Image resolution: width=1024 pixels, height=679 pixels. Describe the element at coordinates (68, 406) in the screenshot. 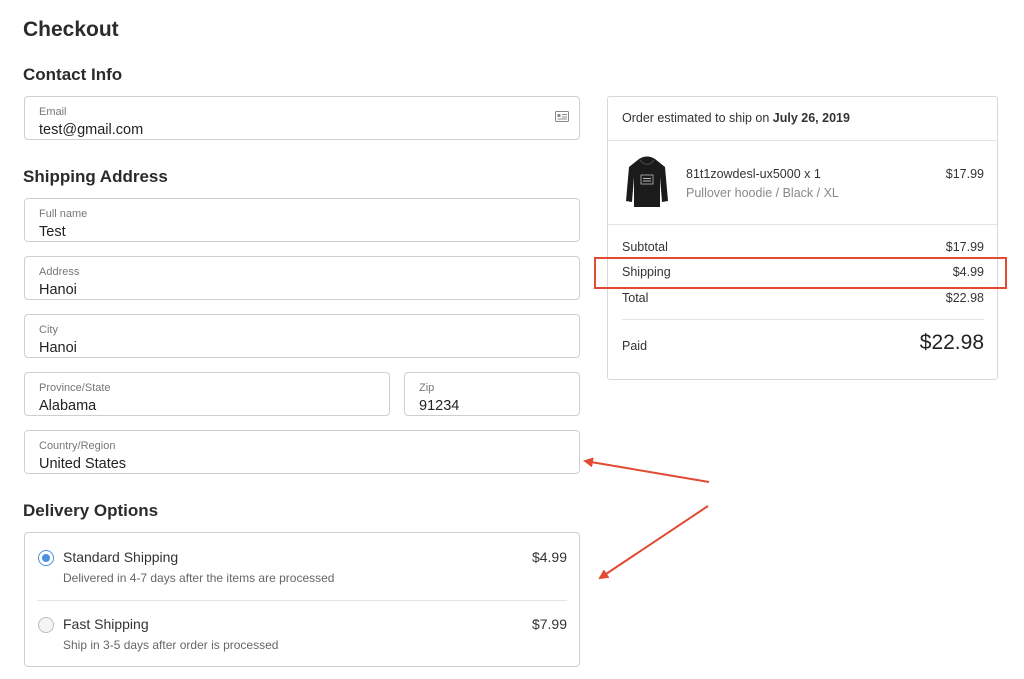

I see `province-value: Alabama` at that location.